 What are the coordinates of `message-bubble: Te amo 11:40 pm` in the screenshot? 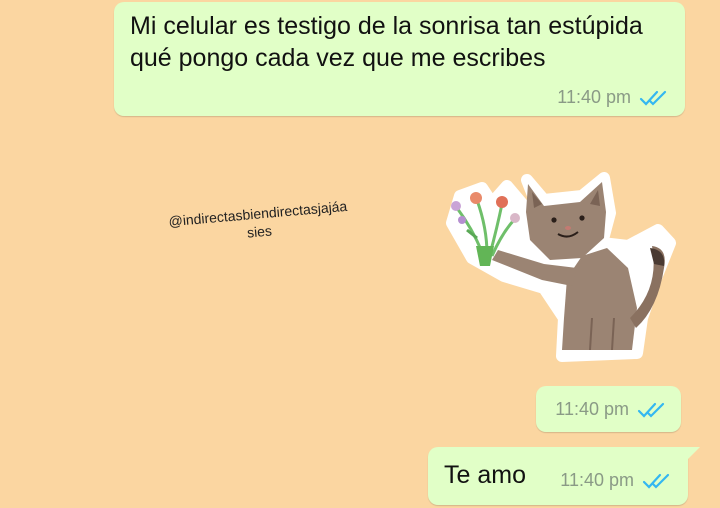 It's located at (564, 476).